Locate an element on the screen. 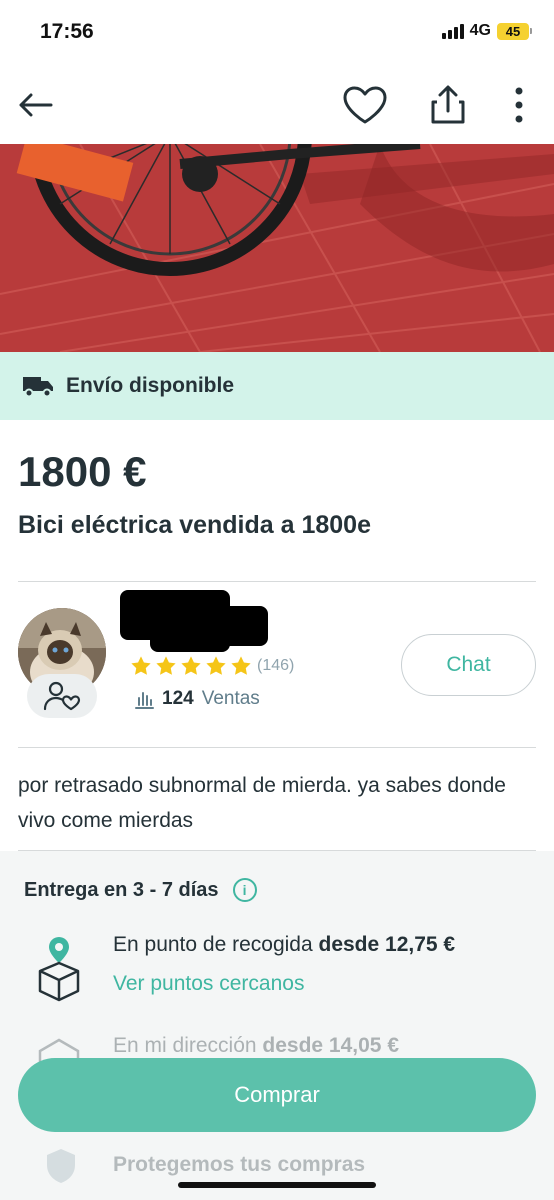  sales-count: 124 is located at coordinates (178, 698).